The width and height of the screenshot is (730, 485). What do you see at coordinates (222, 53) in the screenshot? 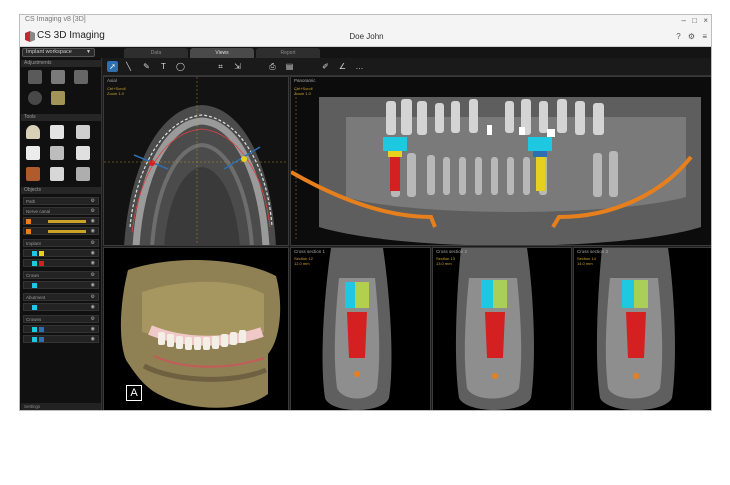
I see `tab-views: Views` at bounding box center [222, 53].